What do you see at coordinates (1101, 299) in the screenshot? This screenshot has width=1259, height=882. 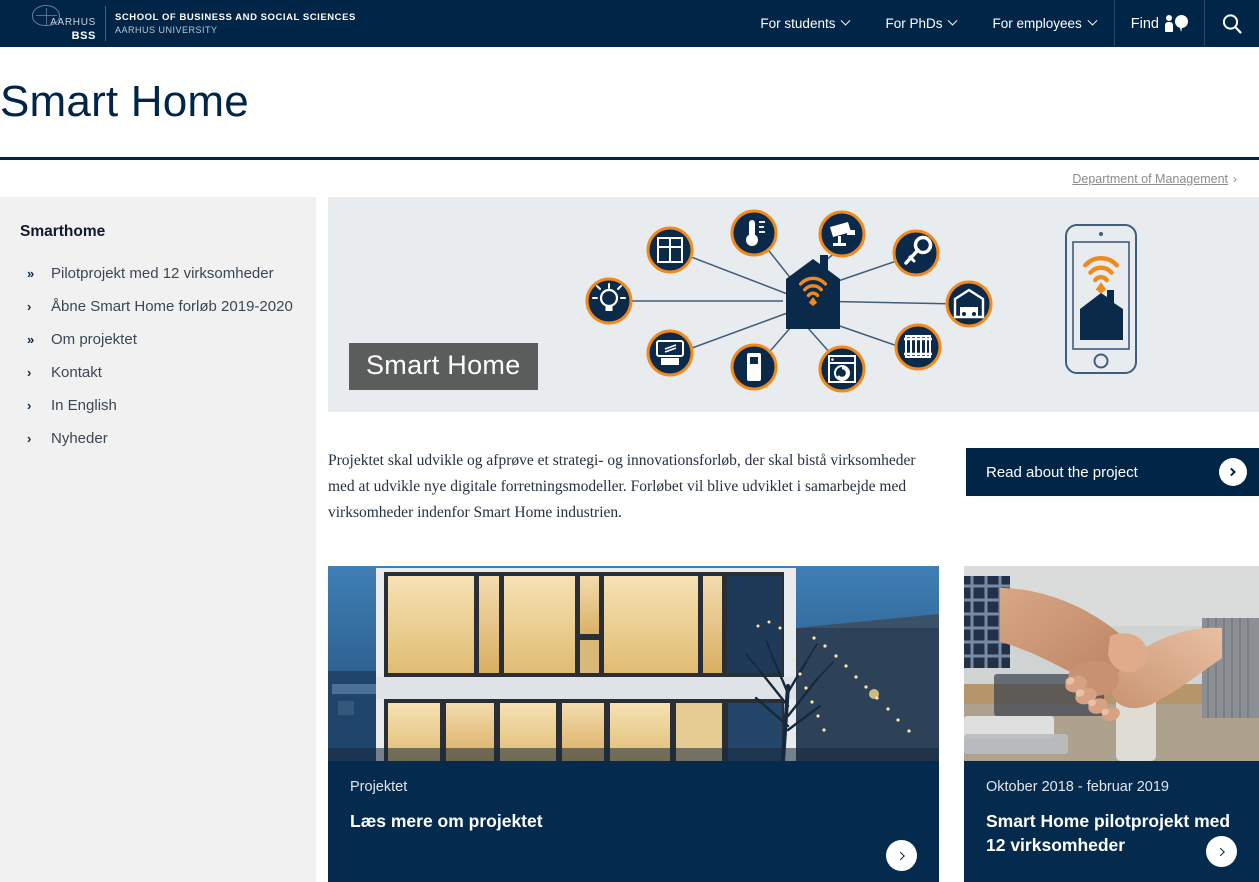 I see `smartphone-icon` at bounding box center [1101, 299].